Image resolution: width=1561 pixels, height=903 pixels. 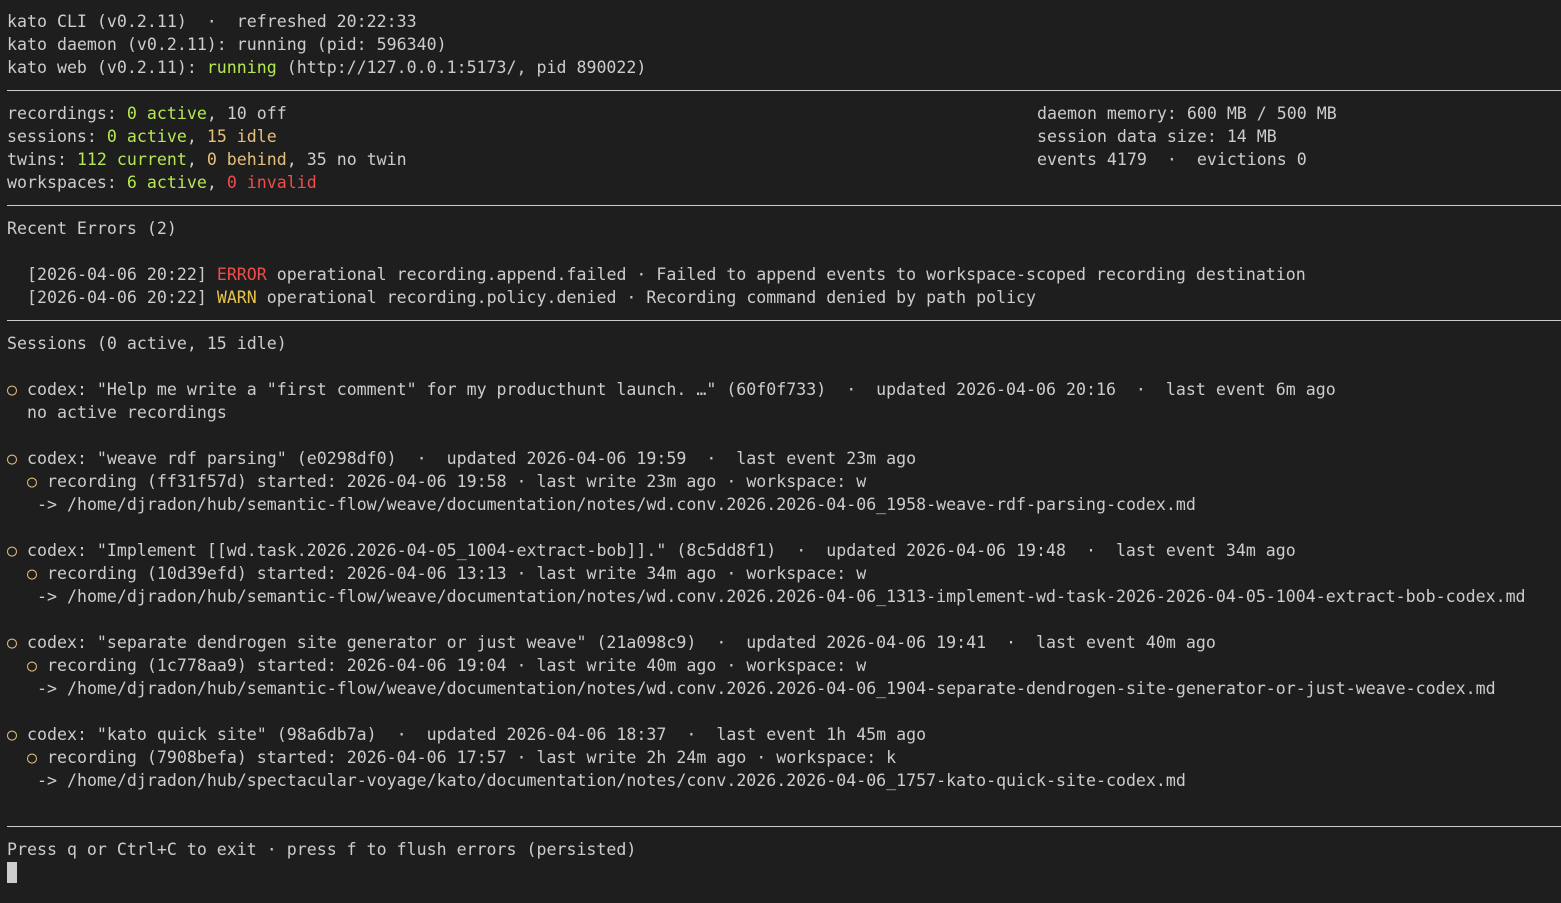 I want to click on recordings-stat: recordings: 0 active, 10 off, so click(x=147, y=113).